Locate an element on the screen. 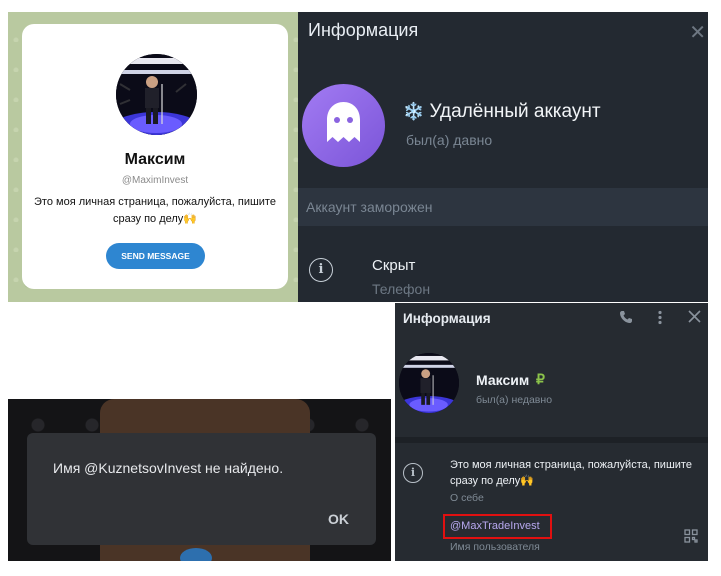 The image size is (721, 576). ghost-avatar is located at coordinates (343, 125).